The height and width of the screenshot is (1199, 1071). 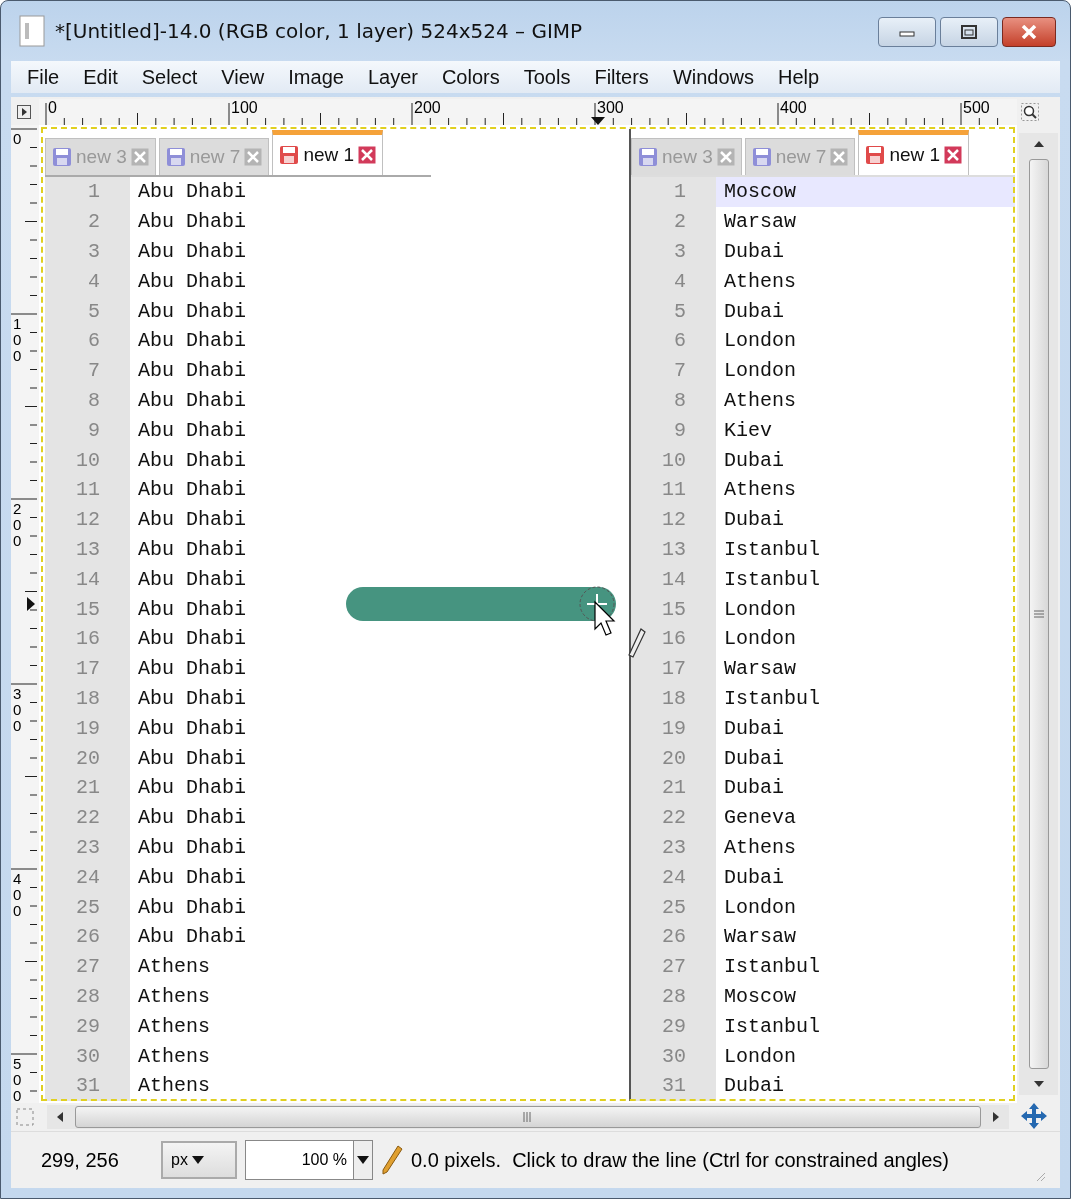 What do you see at coordinates (87, 638) in the screenshot?
I see `line-number: 16` at bounding box center [87, 638].